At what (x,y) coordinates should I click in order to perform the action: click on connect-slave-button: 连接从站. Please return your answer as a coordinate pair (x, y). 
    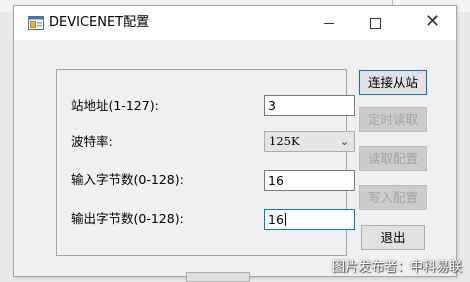
    Looking at the image, I should click on (393, 82).